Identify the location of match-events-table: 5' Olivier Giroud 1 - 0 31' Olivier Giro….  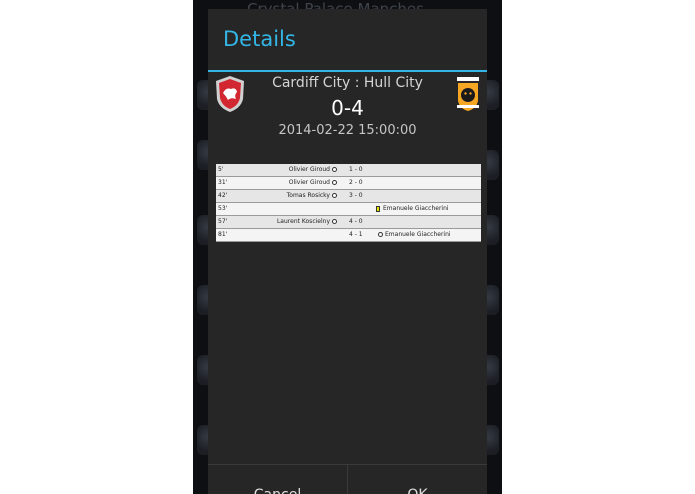
(348, 203).